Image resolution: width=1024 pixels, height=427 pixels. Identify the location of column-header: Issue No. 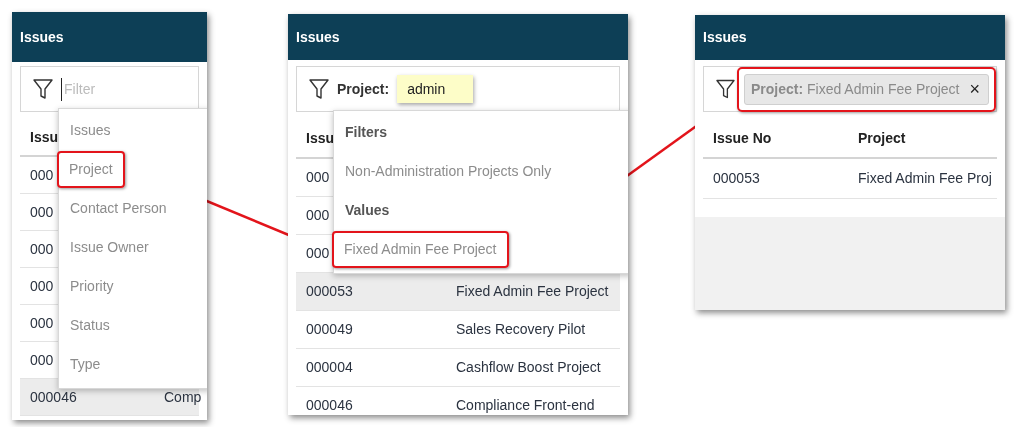
(742, 137).